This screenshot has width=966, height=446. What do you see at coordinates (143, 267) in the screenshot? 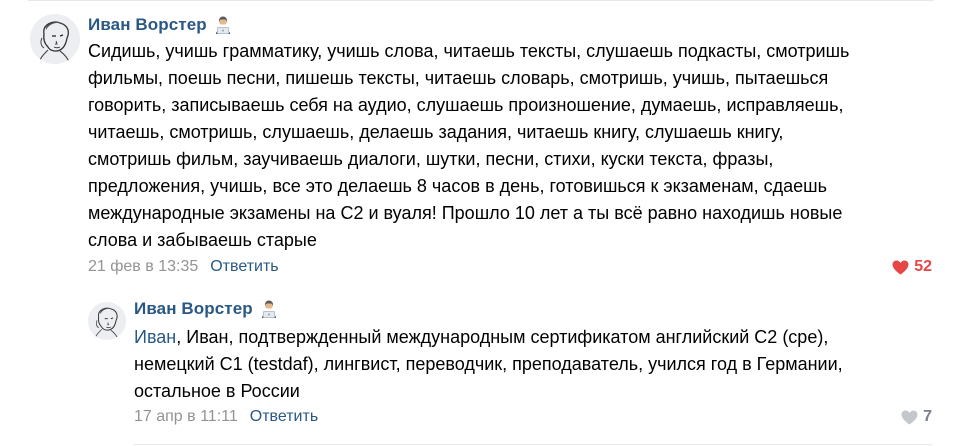
I see `timestamp: 21 фев в 13:35` at bounding box center [143, 267].